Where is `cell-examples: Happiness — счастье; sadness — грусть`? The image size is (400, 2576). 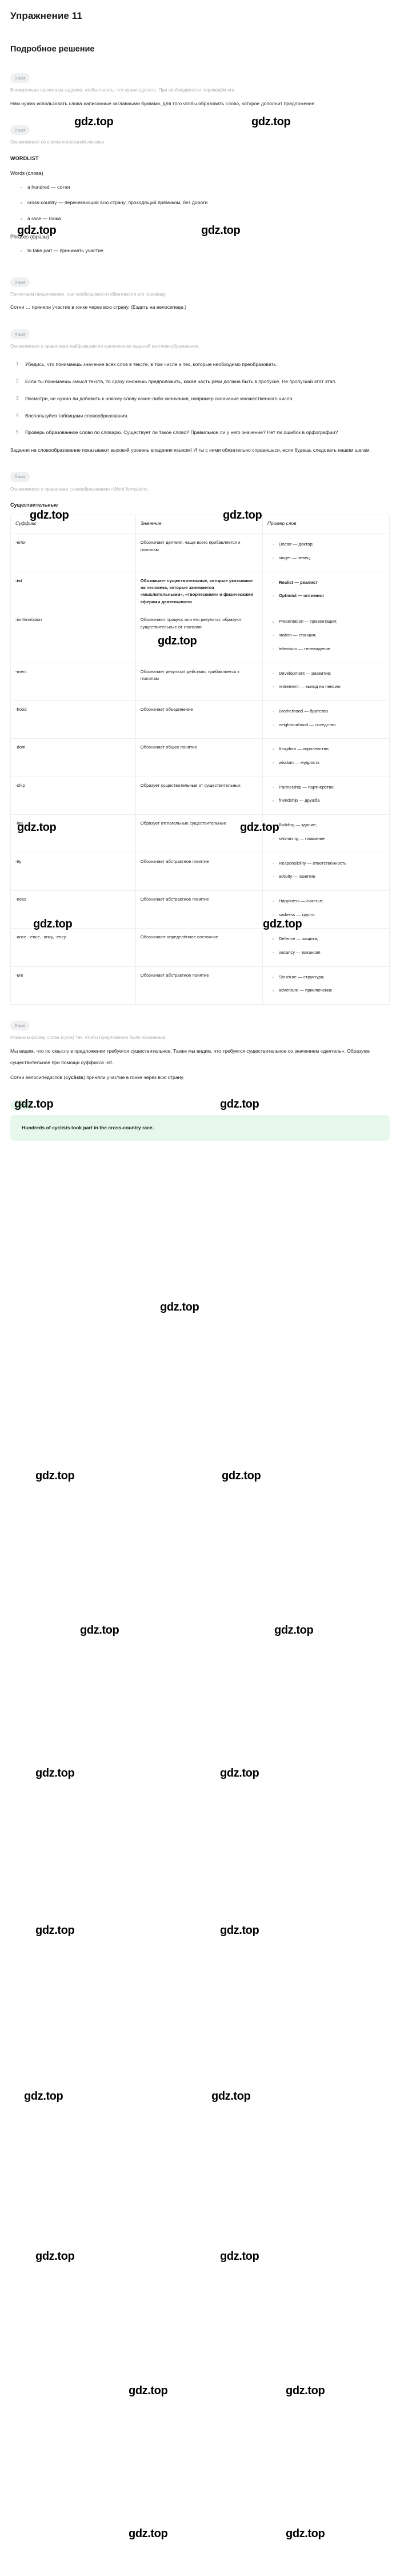 cell-examples: Happiness — счастье; sadness — грусть is located at coordinates (326, 909).